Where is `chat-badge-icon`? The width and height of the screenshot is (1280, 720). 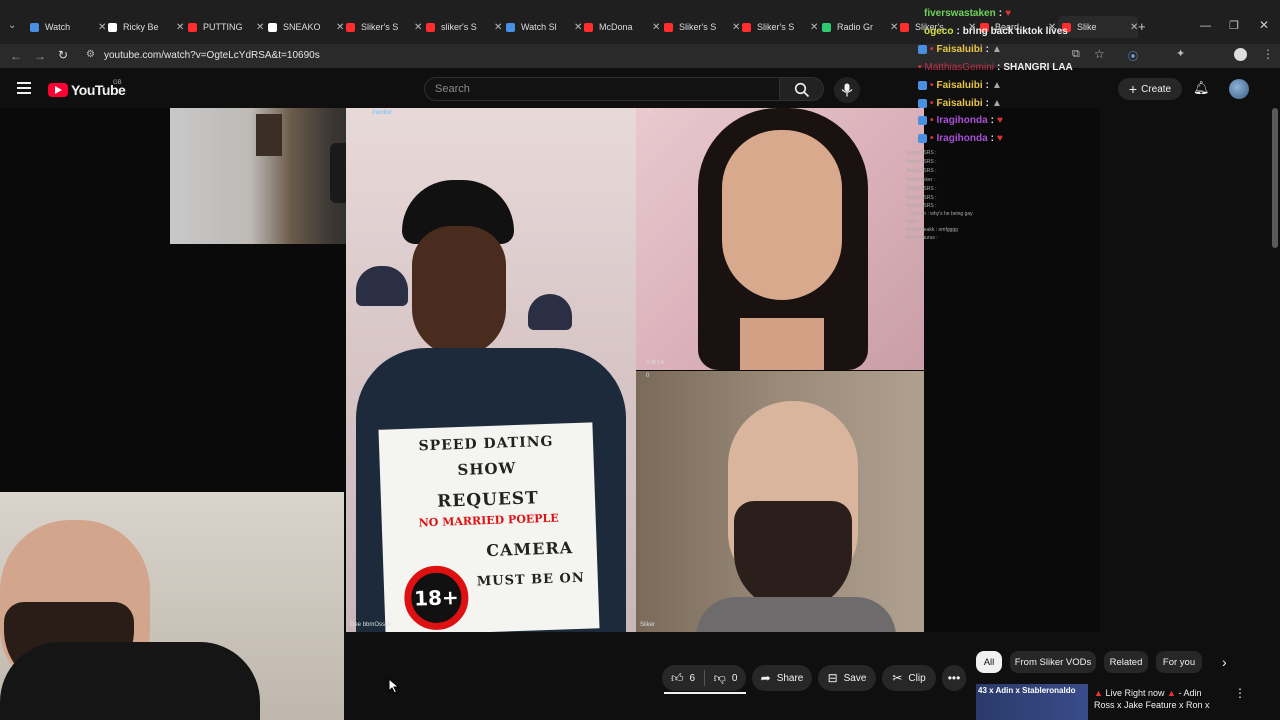
chat-badge-icon is located at coordinates (922, 138).